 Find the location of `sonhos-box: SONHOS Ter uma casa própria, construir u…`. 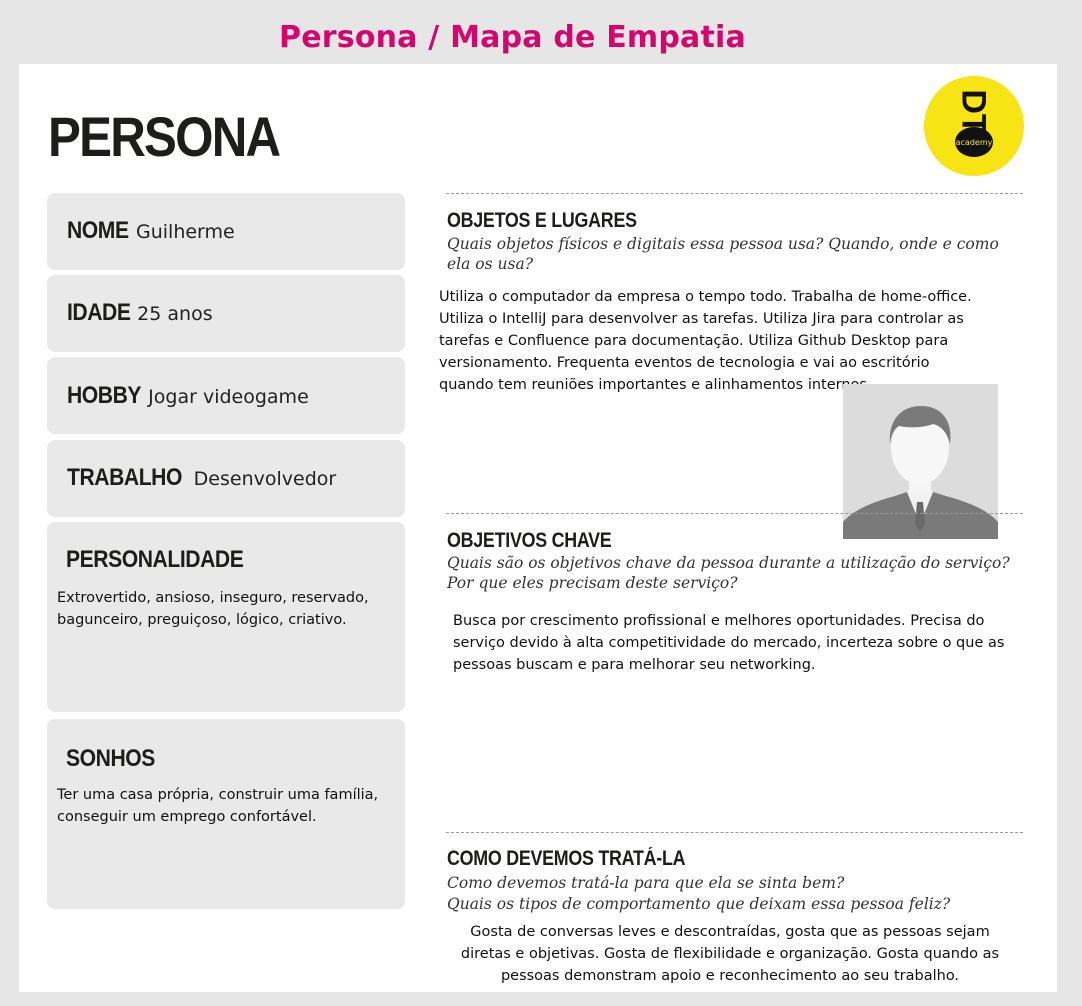

sonhos-box: SONHOS Ter uma casa própria, construir u… is located at coordinates (226, 814).